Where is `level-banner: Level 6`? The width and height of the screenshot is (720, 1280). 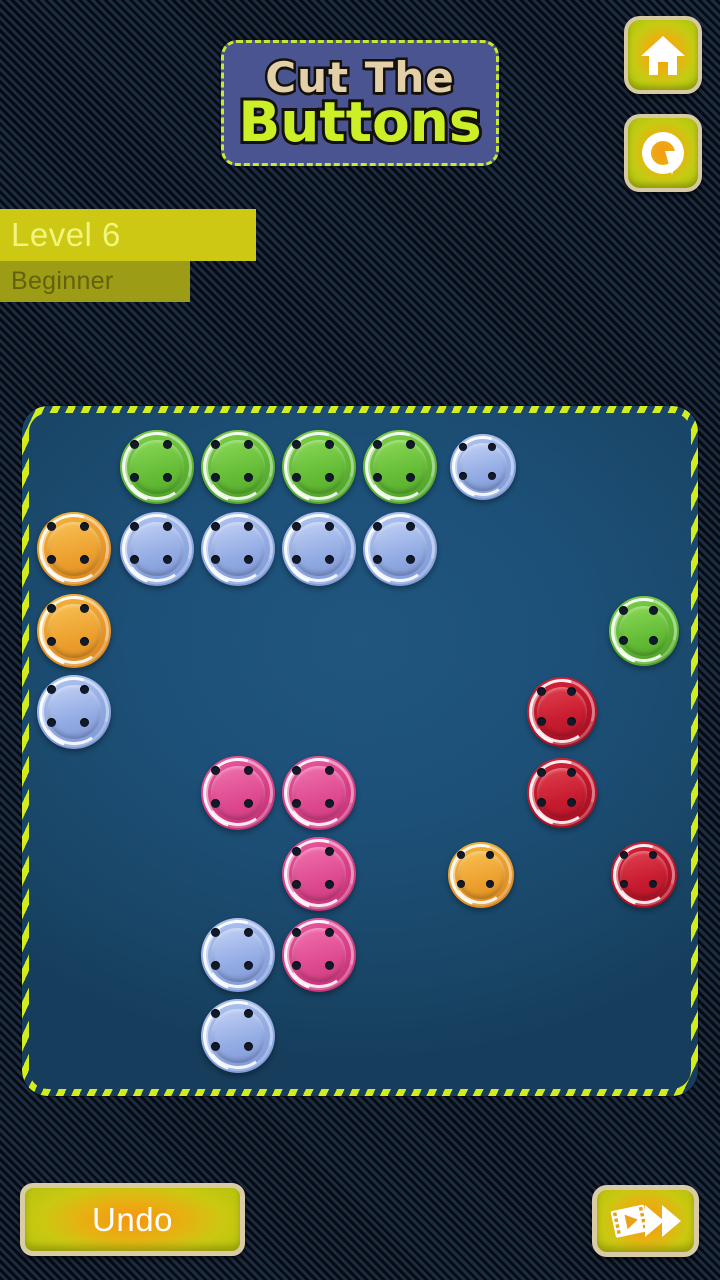
level-banner: Level 6 is located at coordinates (128, 235).